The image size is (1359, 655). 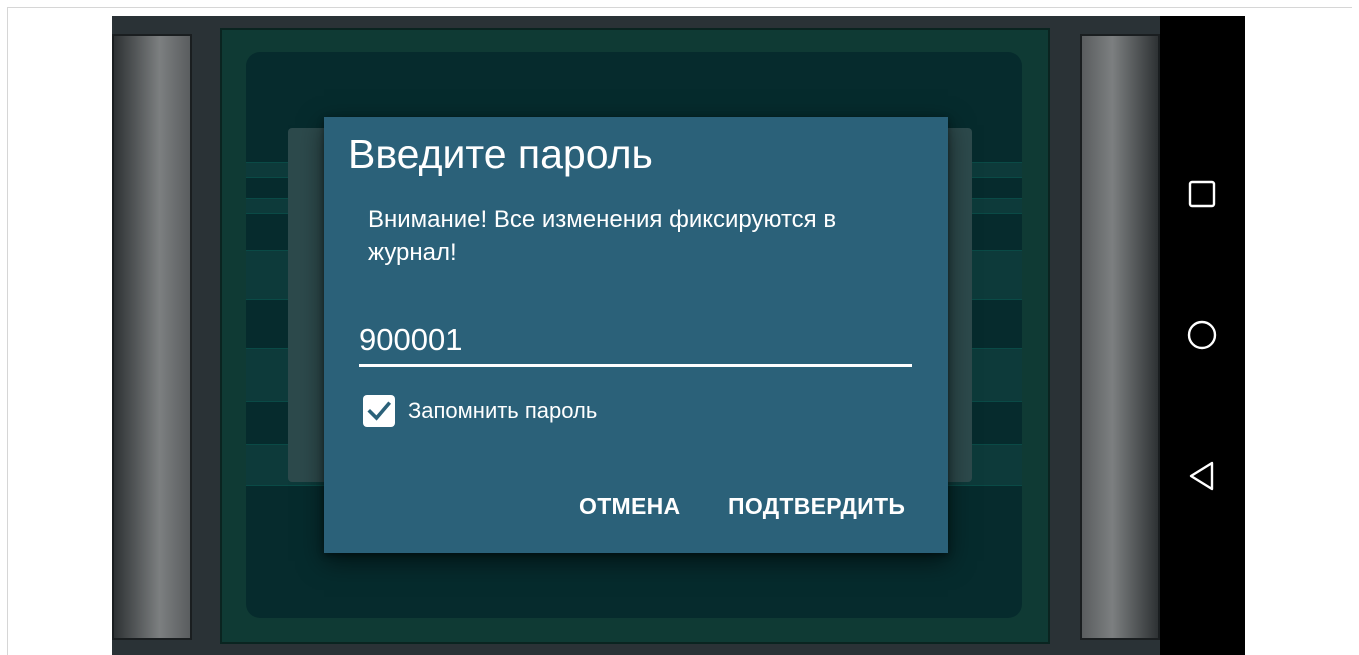 I want to click on left-side-panel, so click(x=152, y=337).